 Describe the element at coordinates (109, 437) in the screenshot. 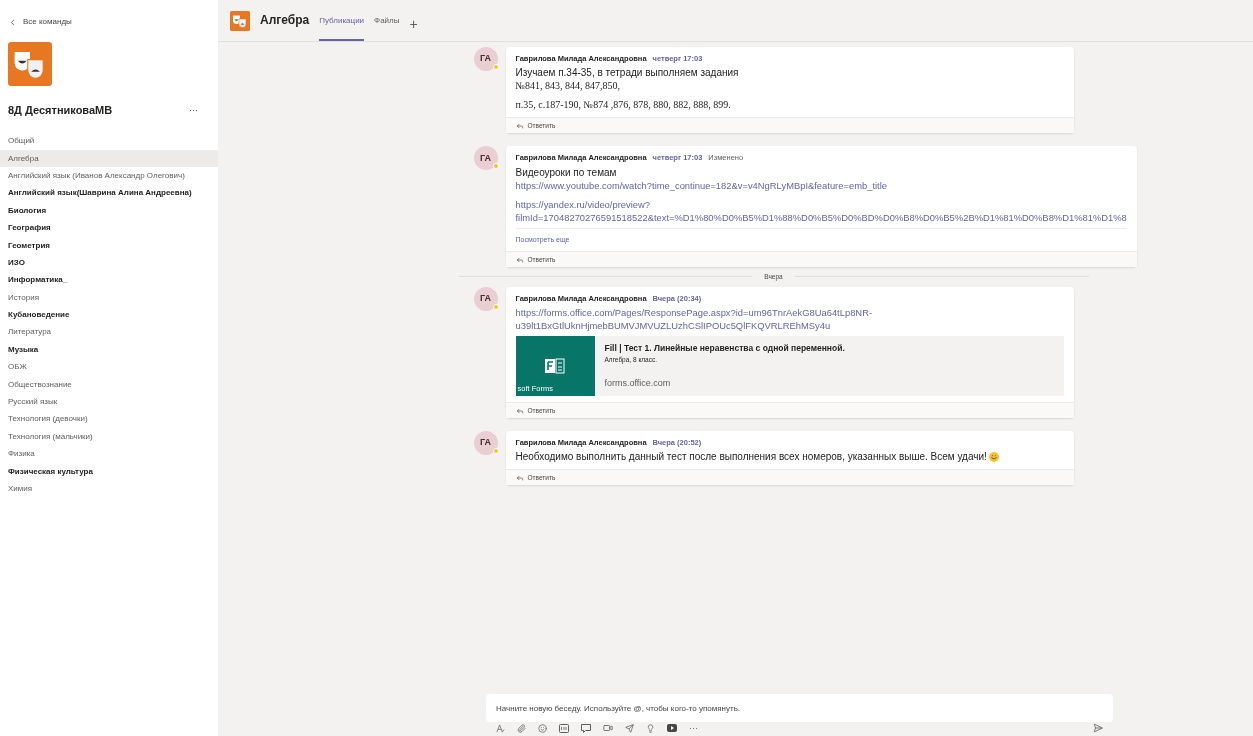

I see `channel-item: Технология (мальчики)` at that location.